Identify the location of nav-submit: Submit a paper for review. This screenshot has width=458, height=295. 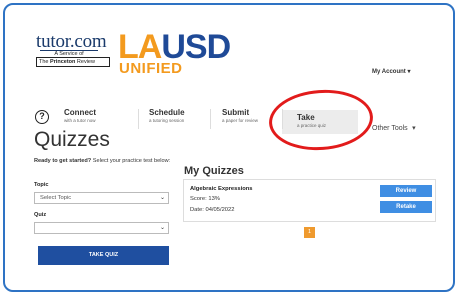
(240, 116).